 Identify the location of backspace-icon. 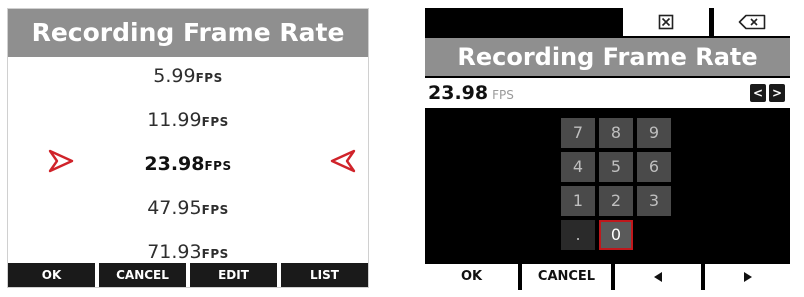
(752, 22).